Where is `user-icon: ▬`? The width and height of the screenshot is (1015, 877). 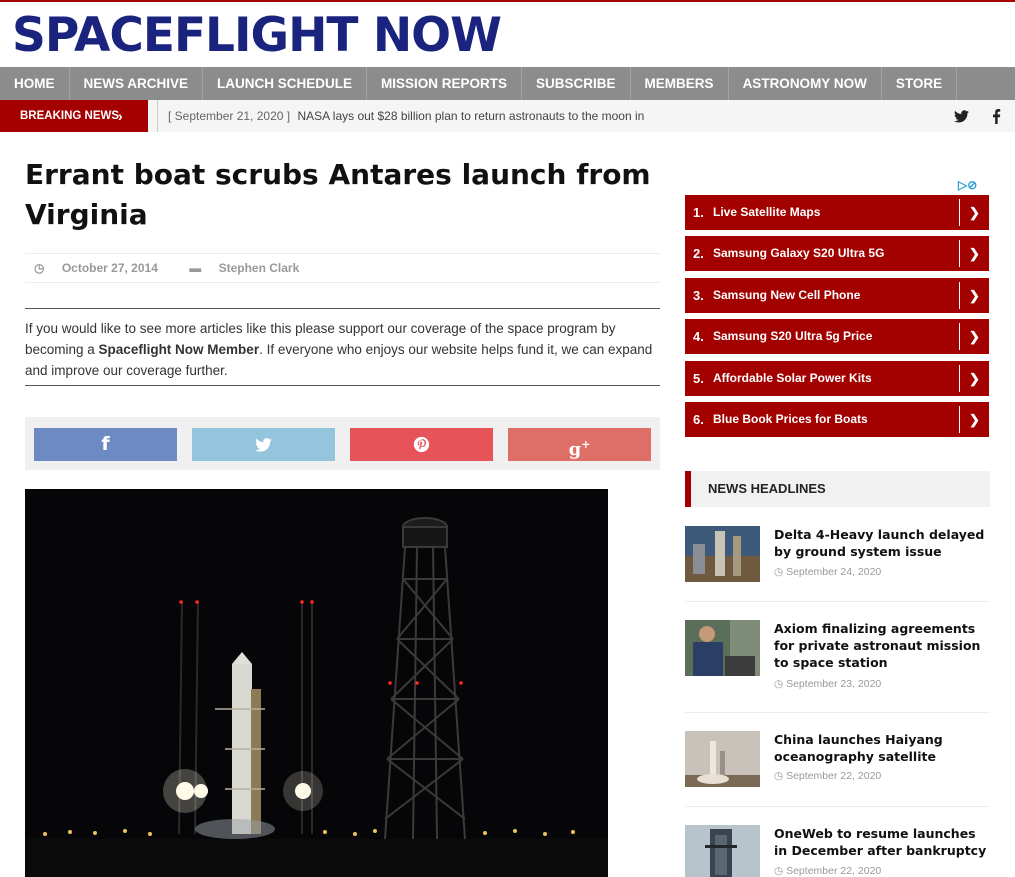
user-icon: ▬ is located at coordinates (195, 268).